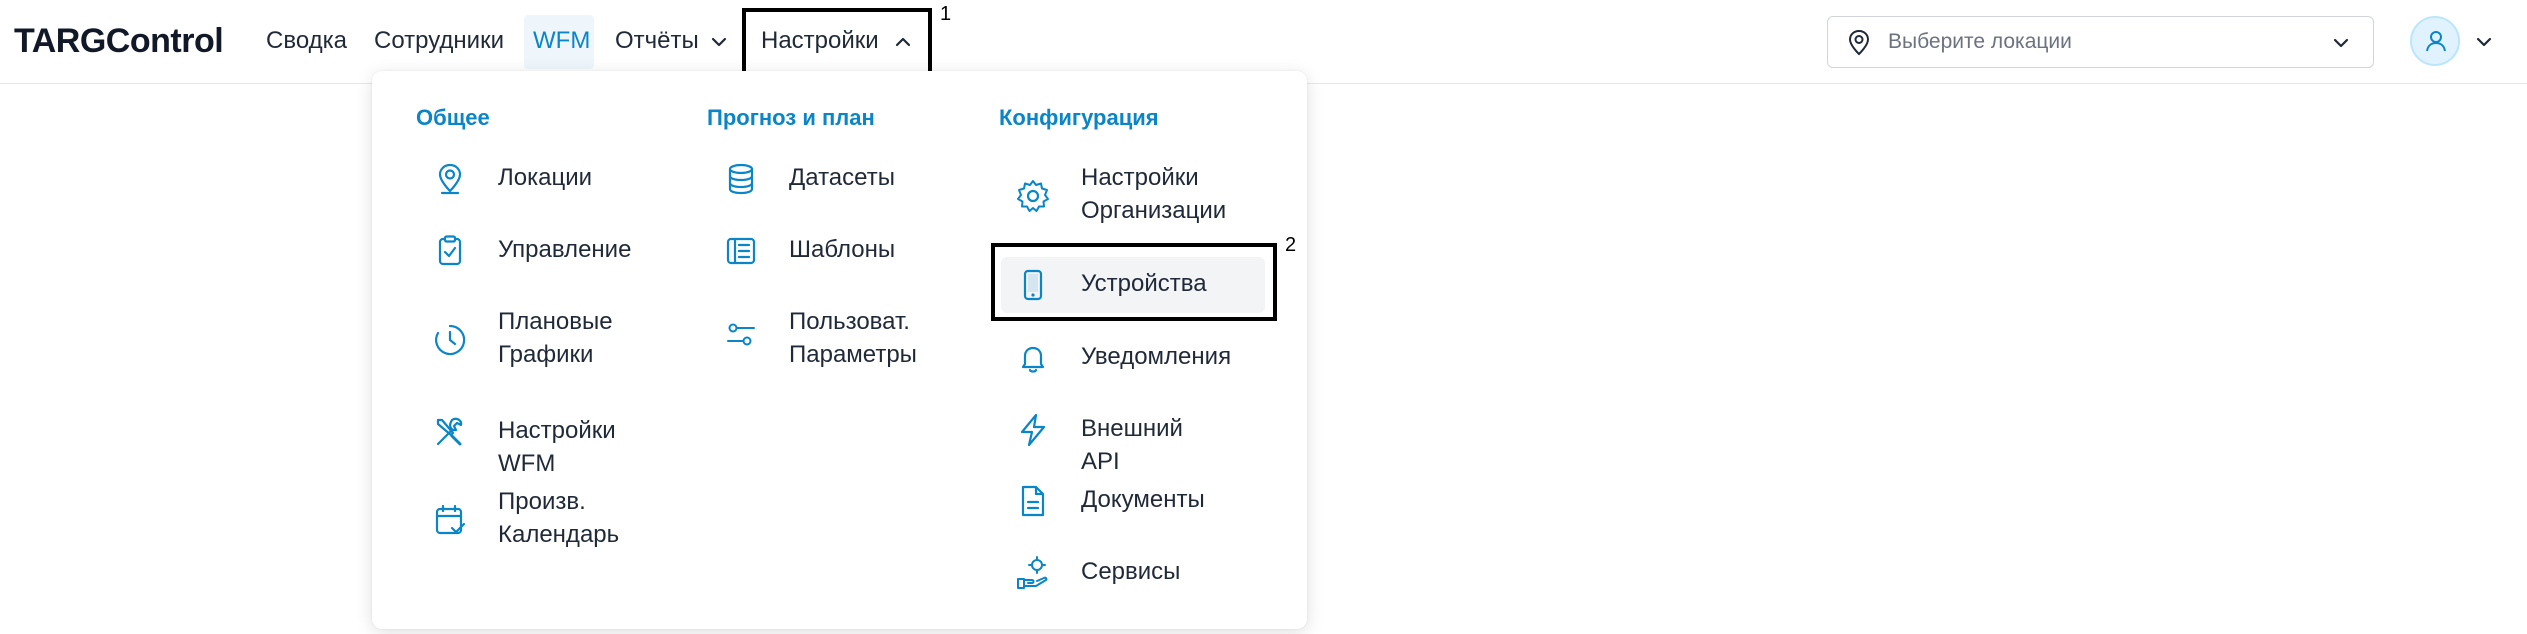  What do you see at coordinates (1079, 117) in the screenshot?
I see `column-title-configuration: Конфигурация` at bounding box center [1079, 117].